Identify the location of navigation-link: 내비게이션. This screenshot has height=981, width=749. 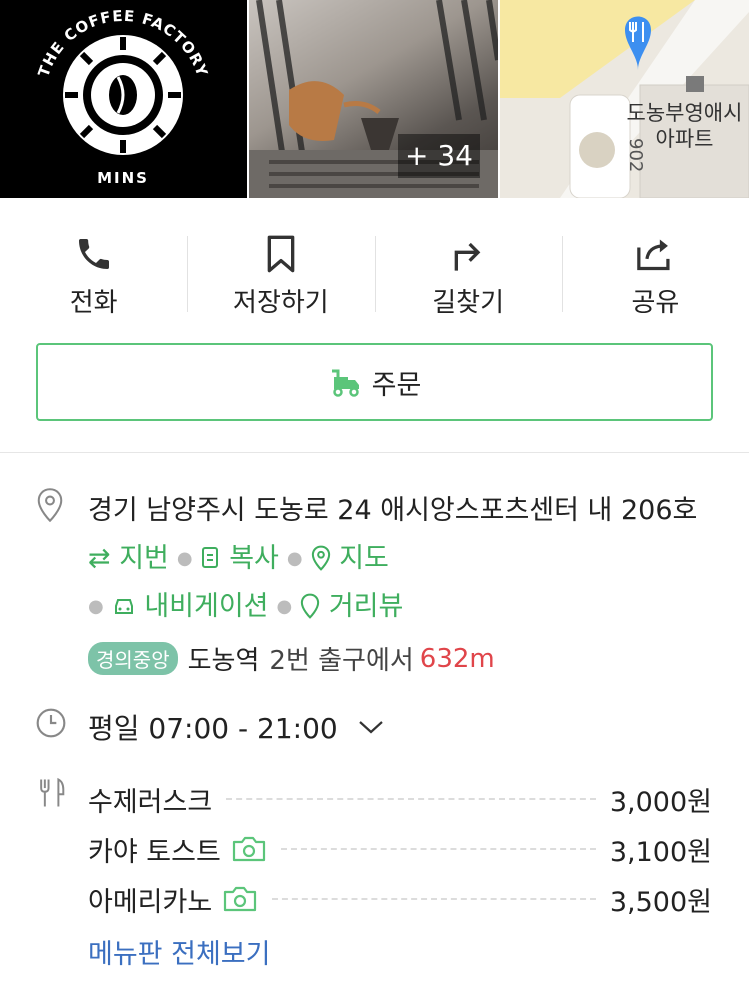
(190, 606).